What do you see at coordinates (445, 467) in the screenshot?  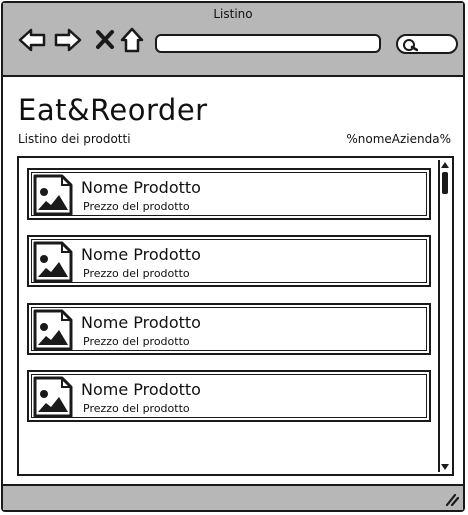 I see `scroll-down-arrow-icon` at bounding box center [445, 467].